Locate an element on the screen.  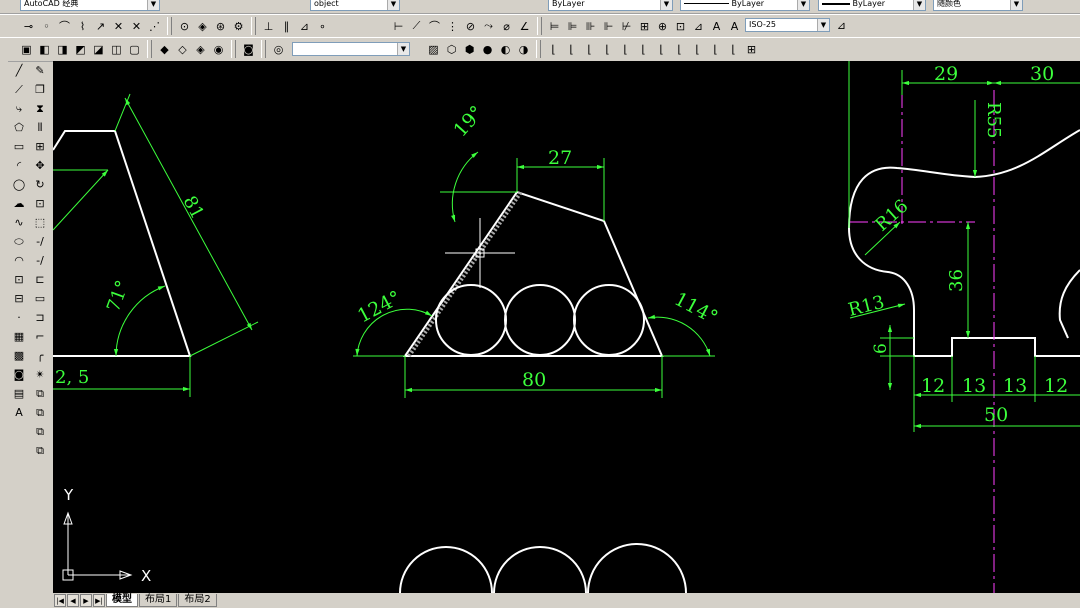
radius-dim-icon: ⊘ is located at coordinates (470, 26).